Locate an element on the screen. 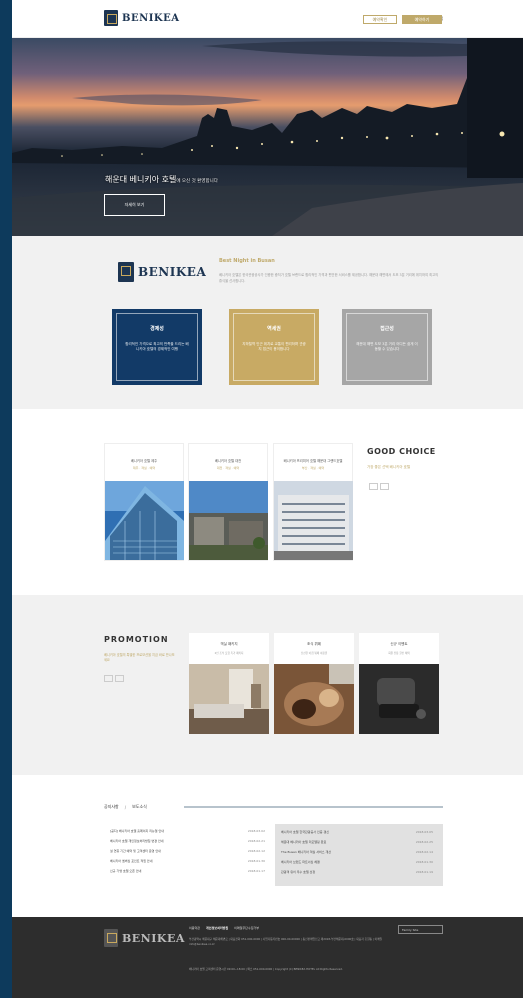 This screenshot has width=523, height=998. promotion-description: 베니키아 호텔의 특별한 프로모션을 지금 바로 만나보세요 is located at coordinates (139, 657).